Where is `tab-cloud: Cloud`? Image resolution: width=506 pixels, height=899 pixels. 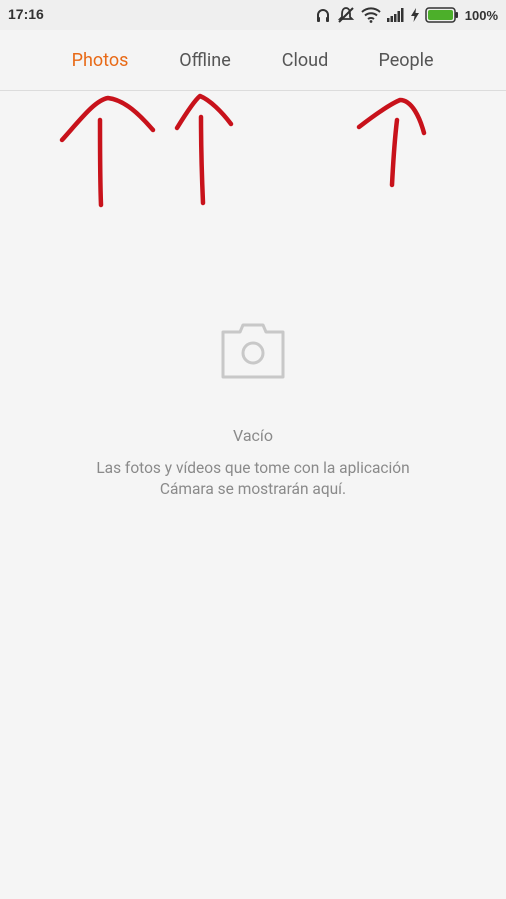
tab-cloud: Cloud is located at coordinates (305, 60).